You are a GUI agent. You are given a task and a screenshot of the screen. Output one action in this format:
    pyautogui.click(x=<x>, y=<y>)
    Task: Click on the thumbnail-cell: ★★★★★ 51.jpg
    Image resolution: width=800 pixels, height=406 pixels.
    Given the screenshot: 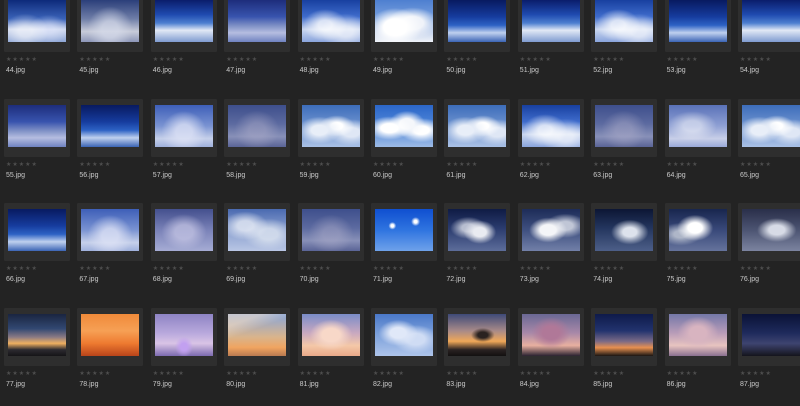 What is the action you would take?
    pyautogui.click(x=550, y=46)
    